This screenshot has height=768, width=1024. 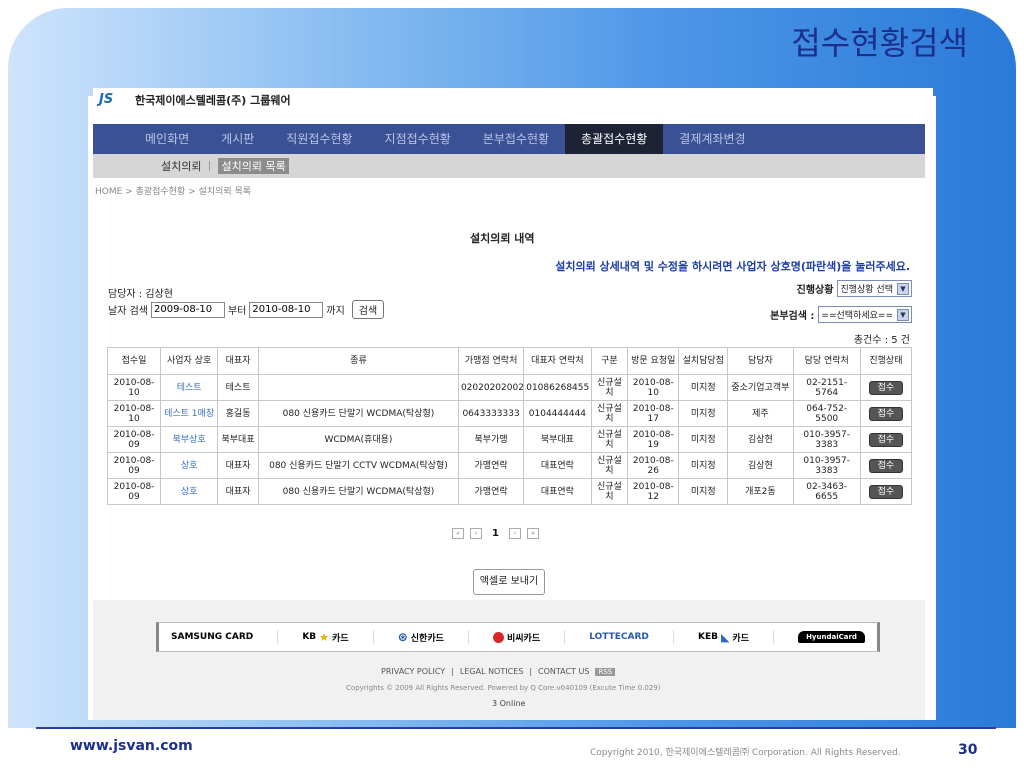 I want to click on keb-text: KEB, so click(x=707, y=637).